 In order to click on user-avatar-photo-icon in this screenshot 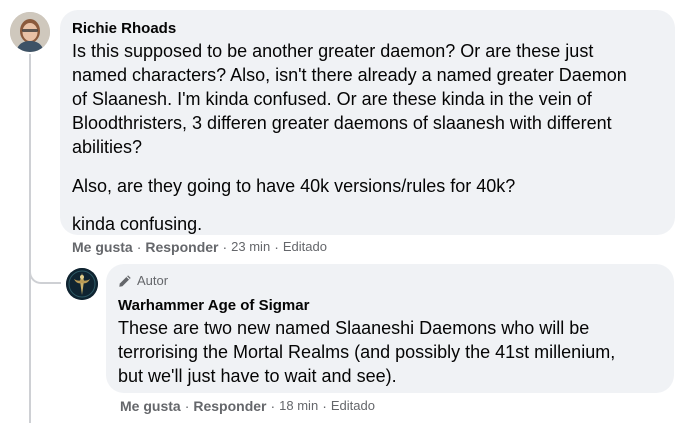, I will do `click(30, 32)`.